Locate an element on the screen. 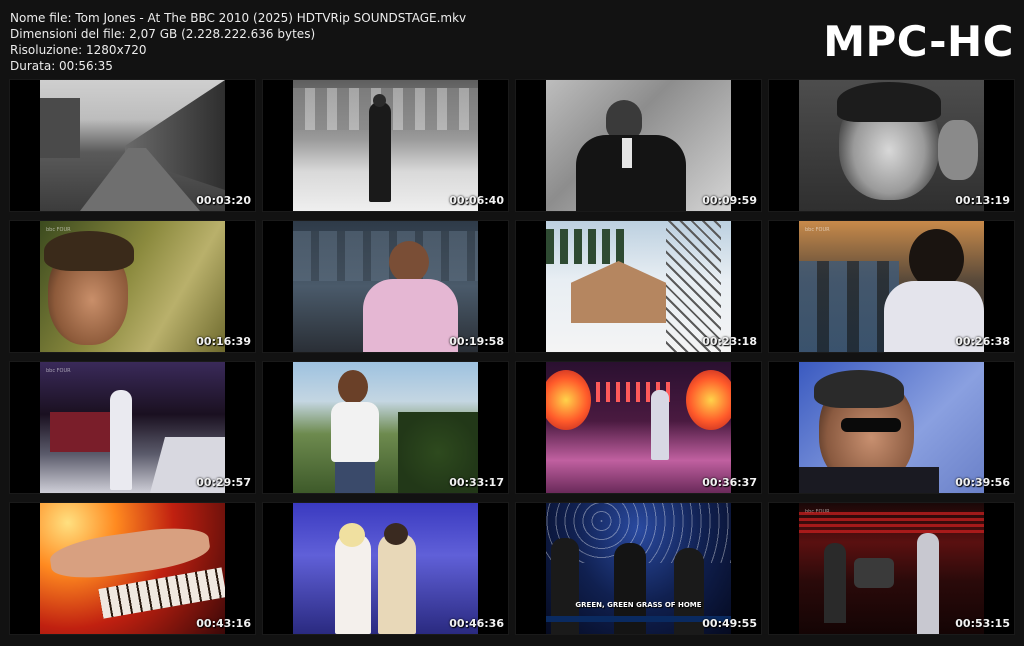 The height and width of the screenshot is (646, 1024). thumbnail: bbc FOUR 00:26:38 is located at coordinates (891, 286).